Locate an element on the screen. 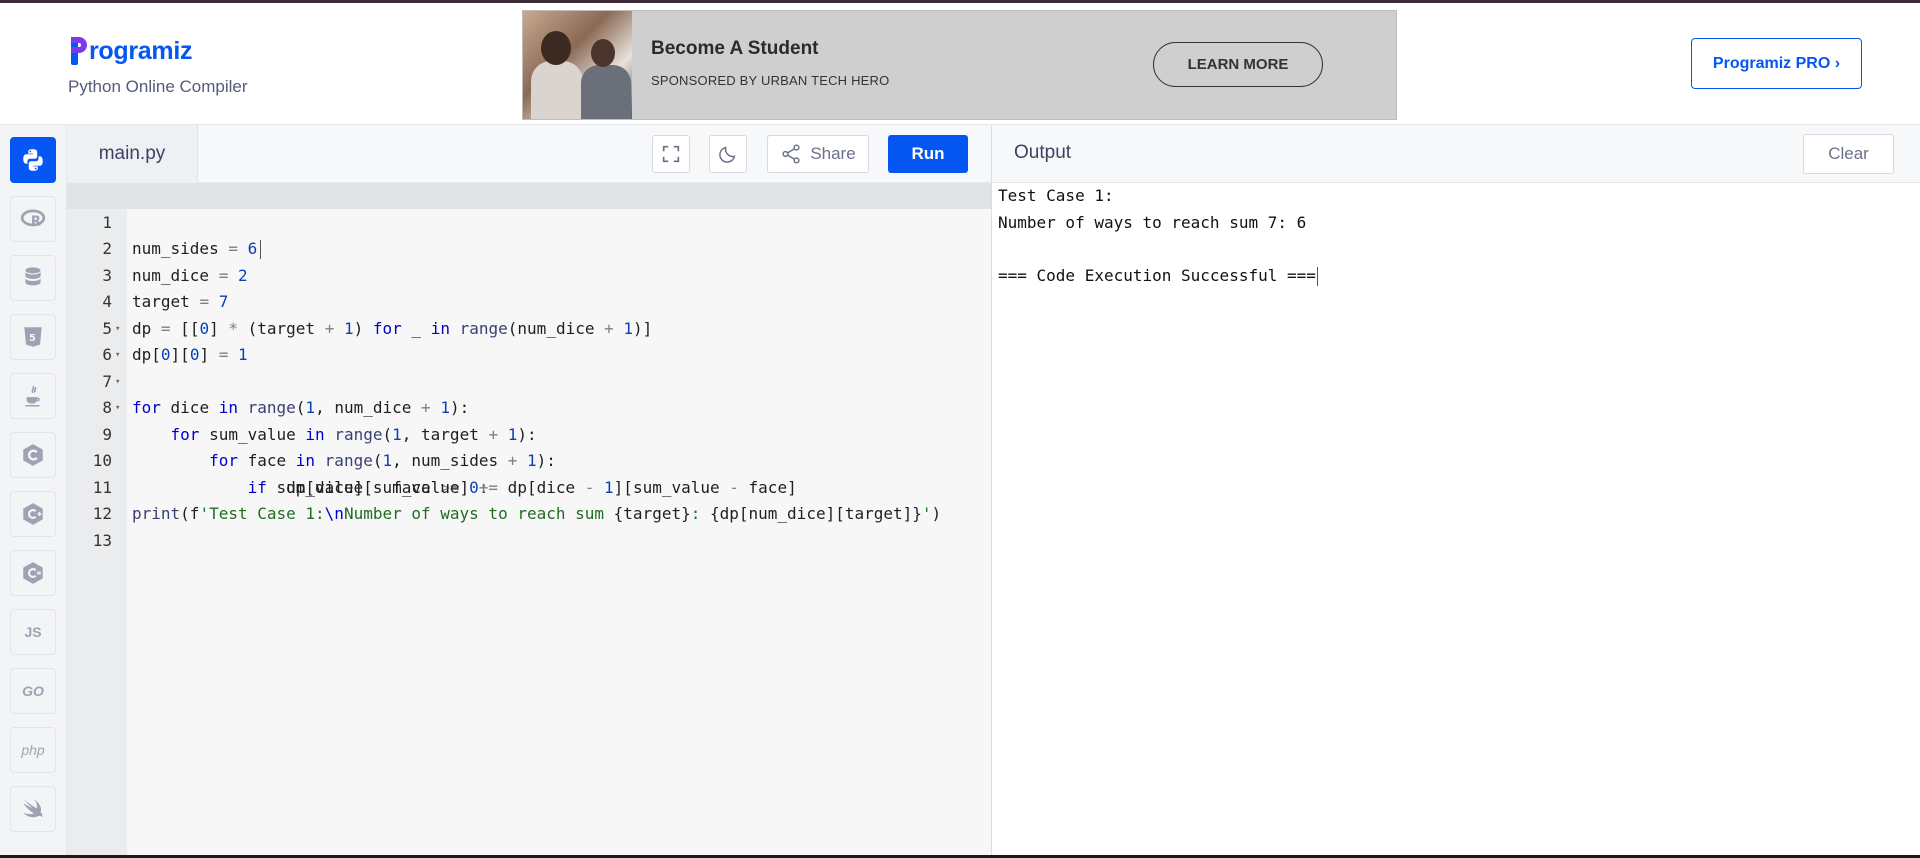  line-number: 13 is located at coordinates (102, 540).